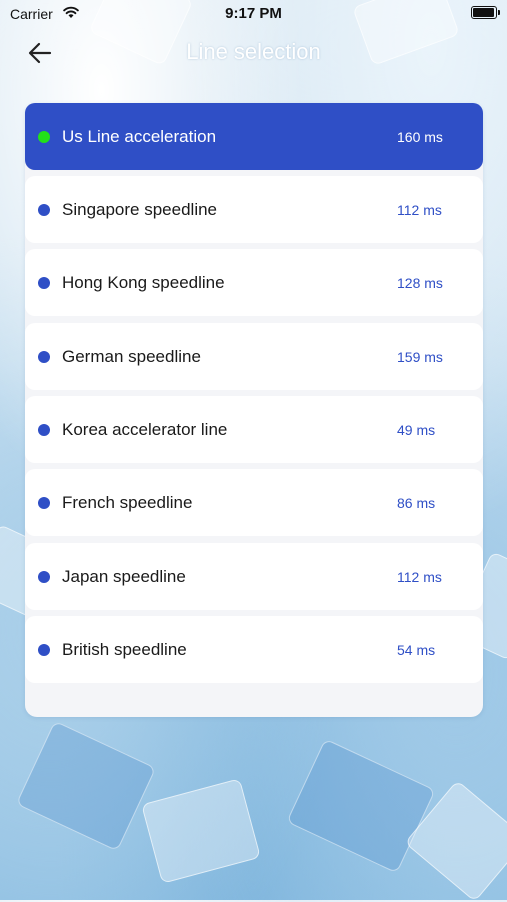 The height and width of the screenshot is (902, 507). I want to click on page-title: Line selection, so click(253, 51).